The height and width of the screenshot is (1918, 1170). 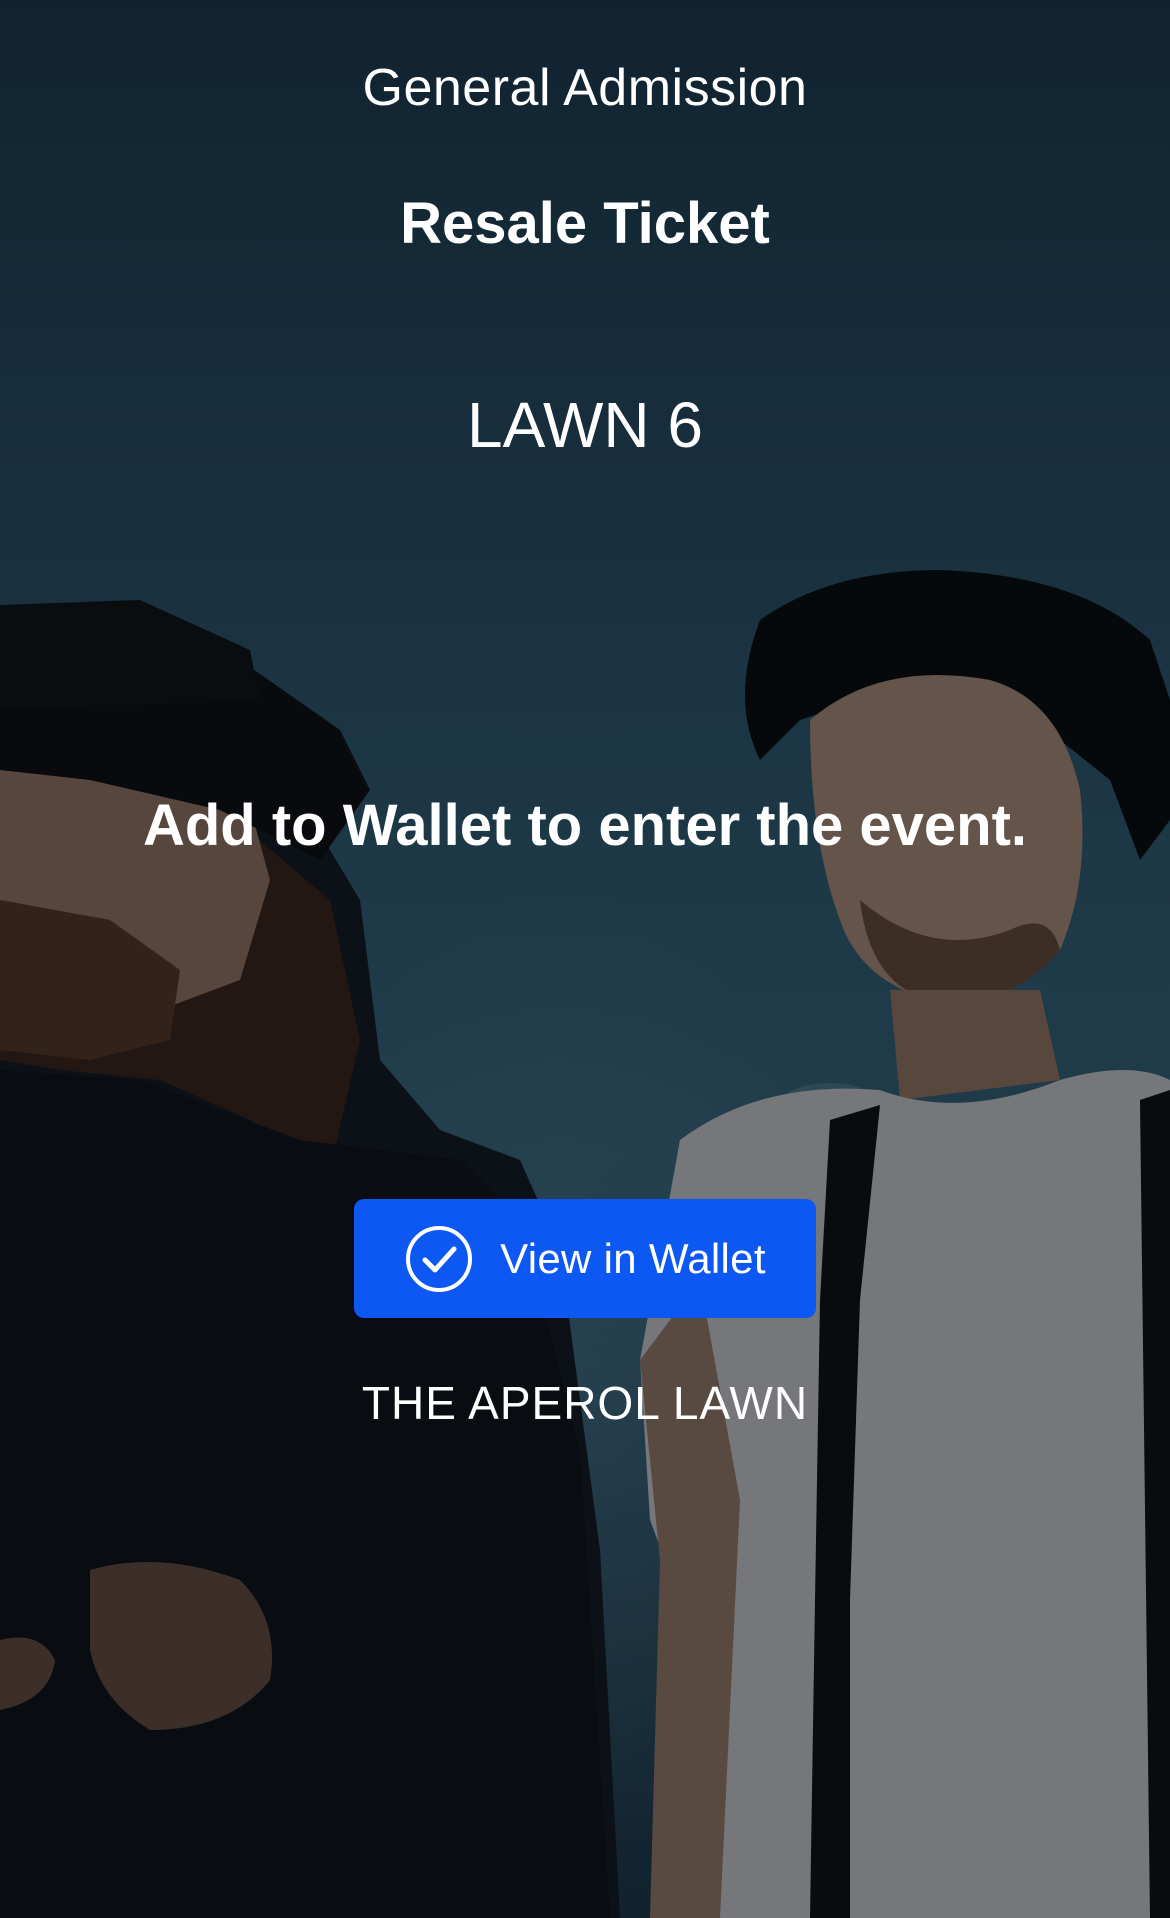 I want to click on venue-area: THE APEROL LAWN, so click(x=585, y=1403).